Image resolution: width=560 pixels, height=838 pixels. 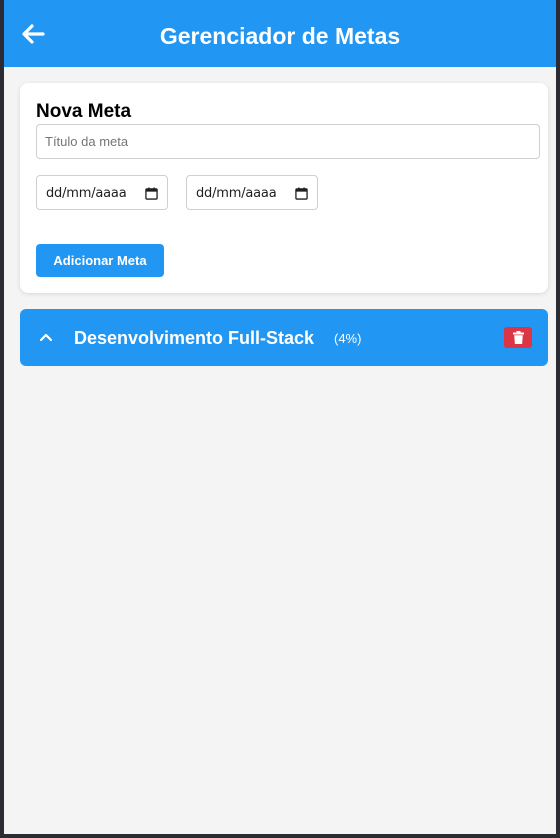 What do you see at coordinates (194, 338) in the screenshot?
I see `goal-title: Desenvolvimento Full-Stack` at bounding box center [194, 338].